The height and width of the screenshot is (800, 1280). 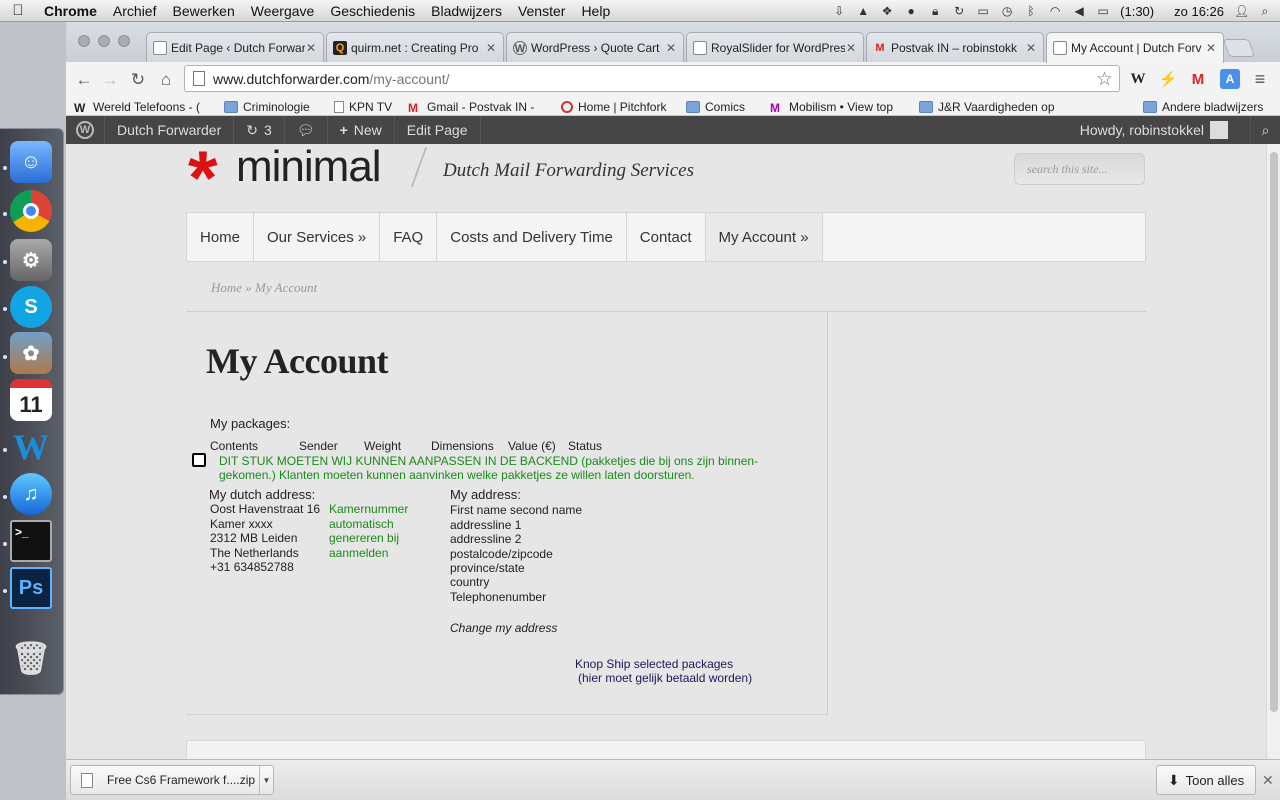 I want to click on admin-account: Howdy, robinstokkel, so click(x=1154, y=130).